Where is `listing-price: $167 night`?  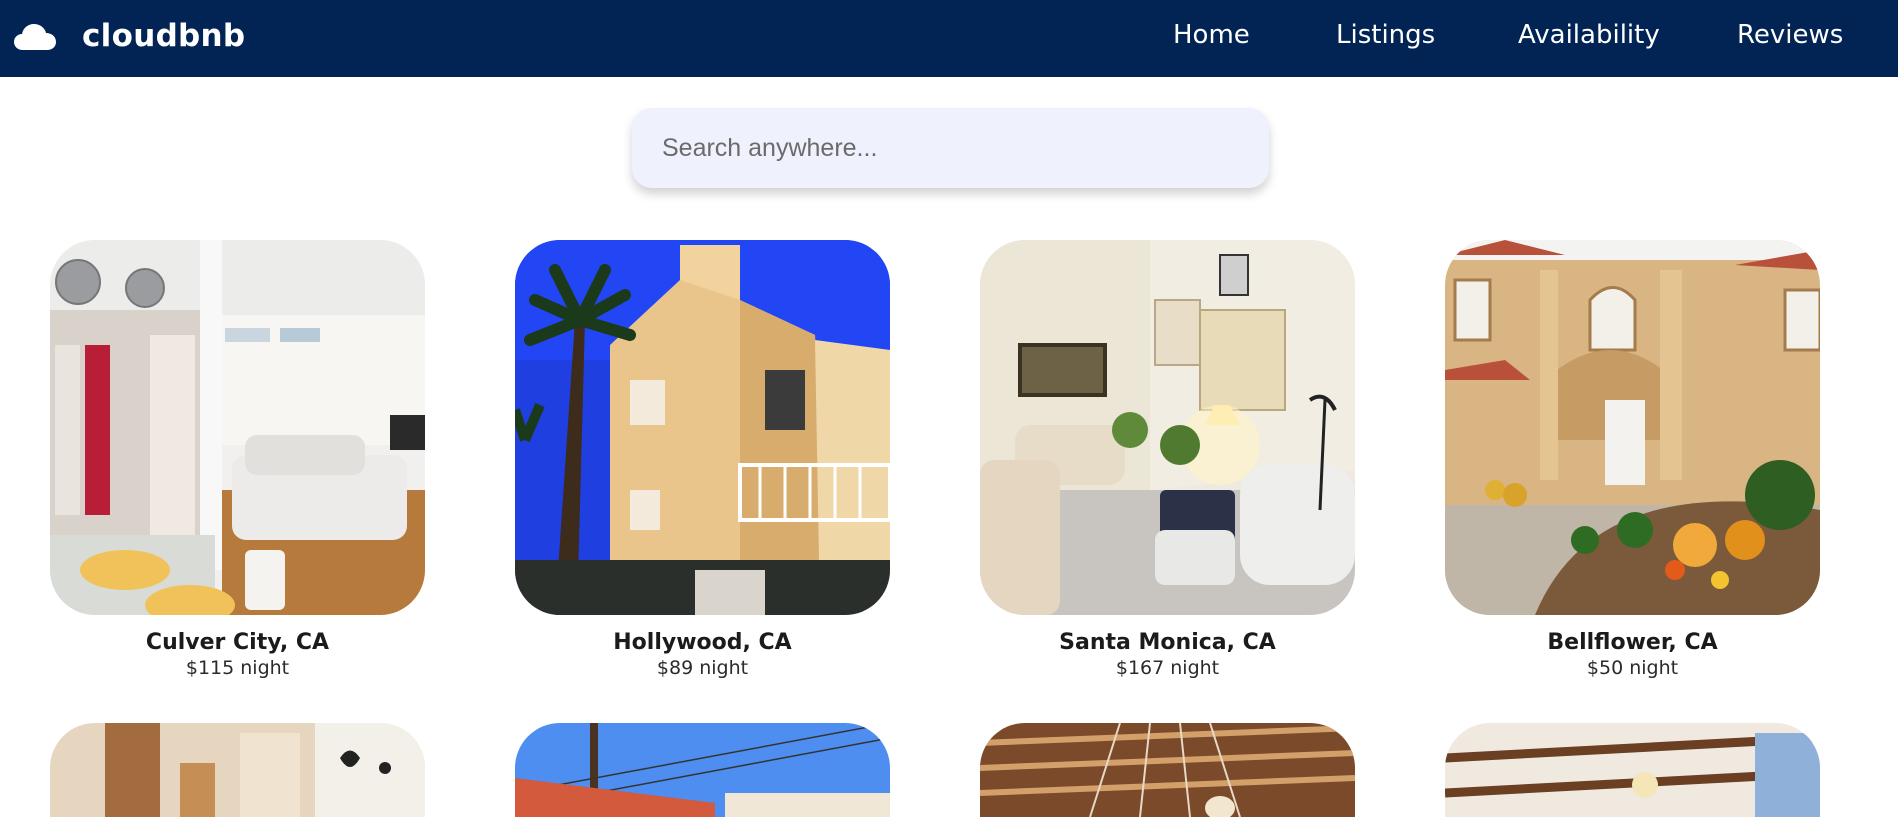 listing-price: $167 night is located at coordinates (1167, 668).